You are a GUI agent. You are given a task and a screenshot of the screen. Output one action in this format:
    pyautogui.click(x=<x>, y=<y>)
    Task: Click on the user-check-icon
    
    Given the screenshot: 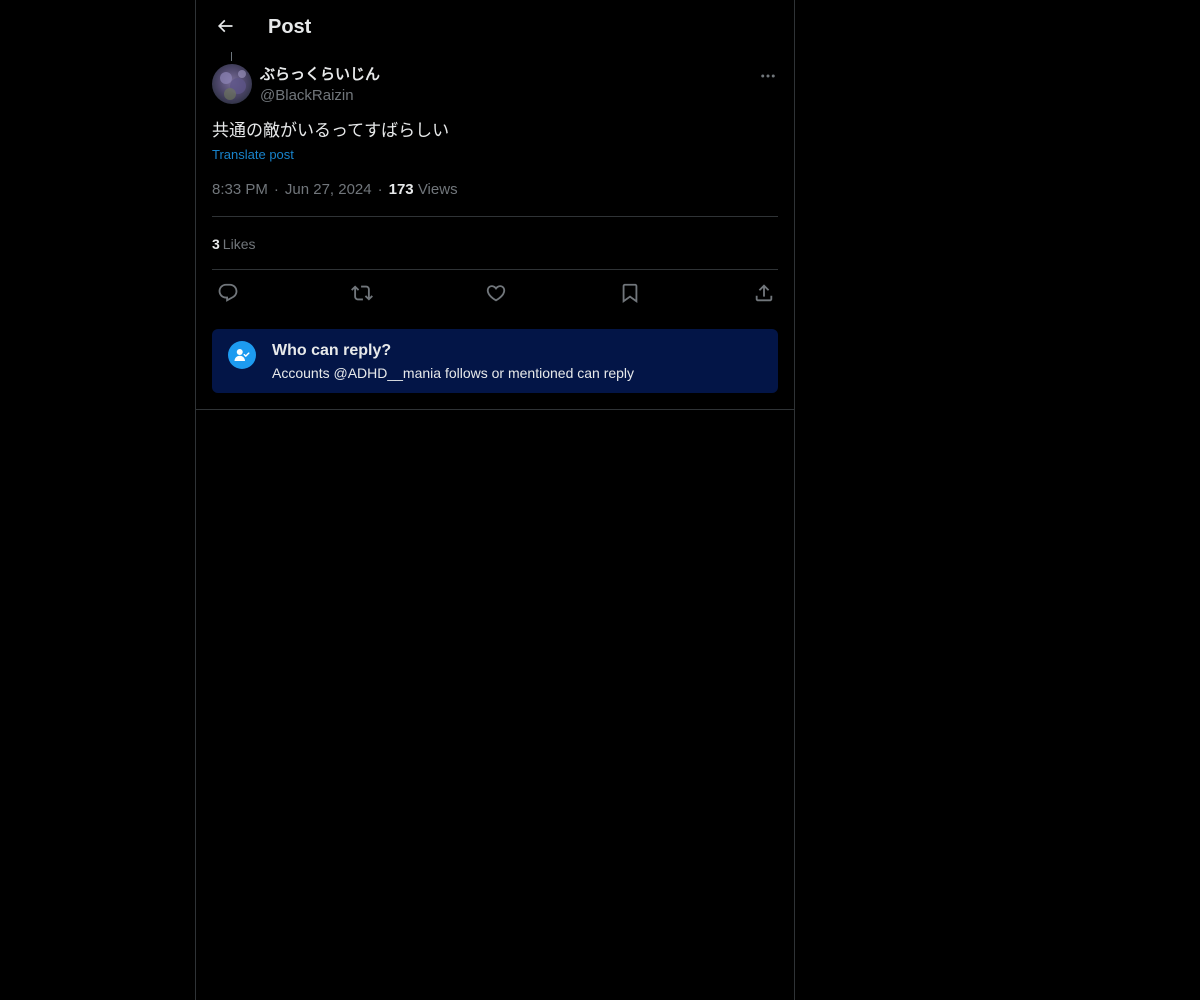 What is the action you would take?
    pyautogui.click(x=242, y=355)
    